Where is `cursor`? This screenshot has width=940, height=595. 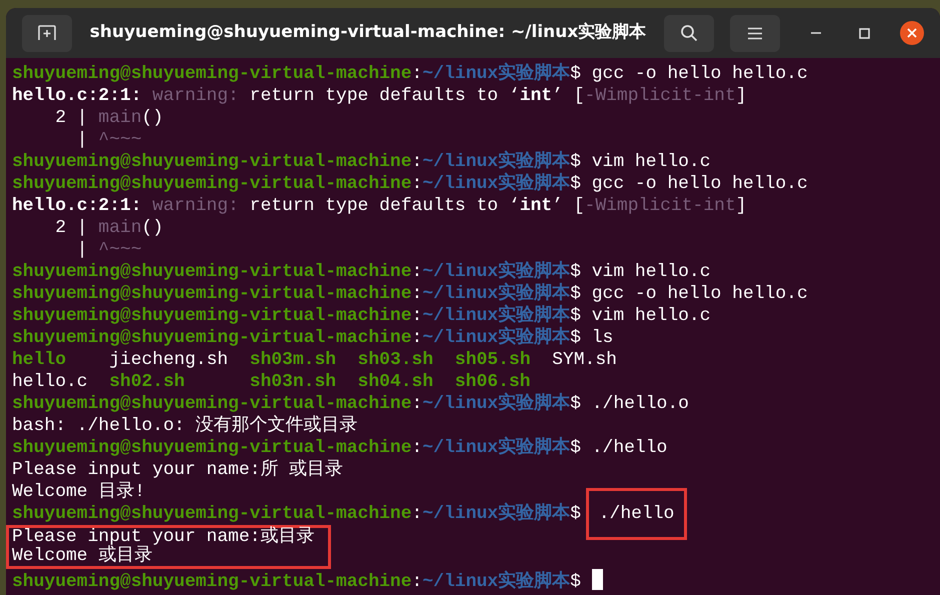
cursor is located at coordinates (597, 579).